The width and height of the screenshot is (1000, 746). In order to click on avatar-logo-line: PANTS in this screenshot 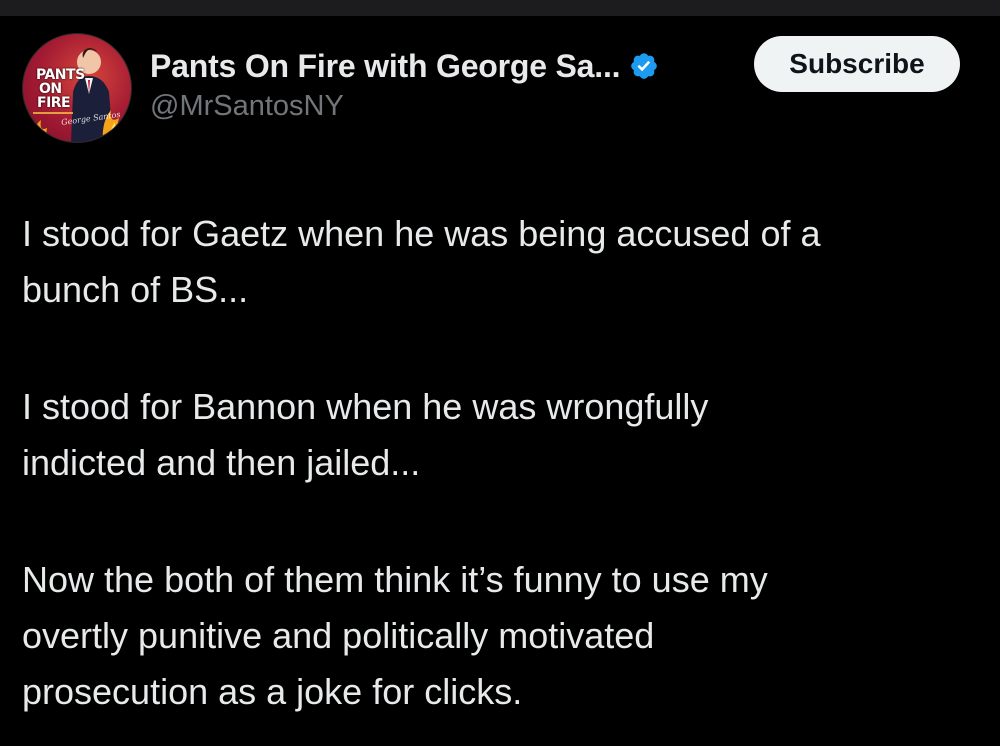, I will do `click(60, 75)`.